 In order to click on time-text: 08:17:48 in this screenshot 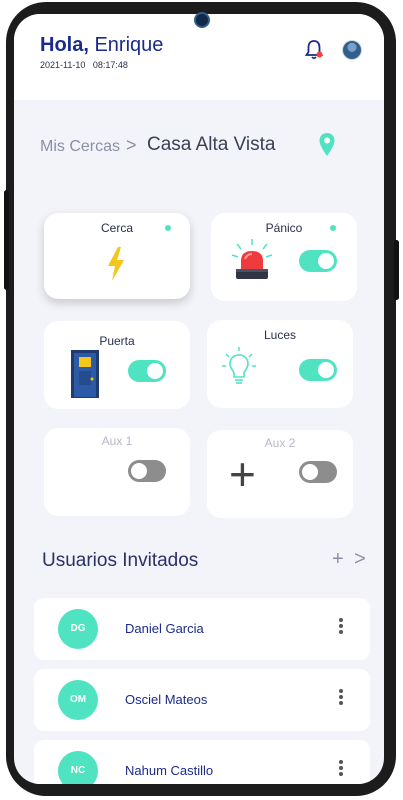, I will do `click(110, 65)`.